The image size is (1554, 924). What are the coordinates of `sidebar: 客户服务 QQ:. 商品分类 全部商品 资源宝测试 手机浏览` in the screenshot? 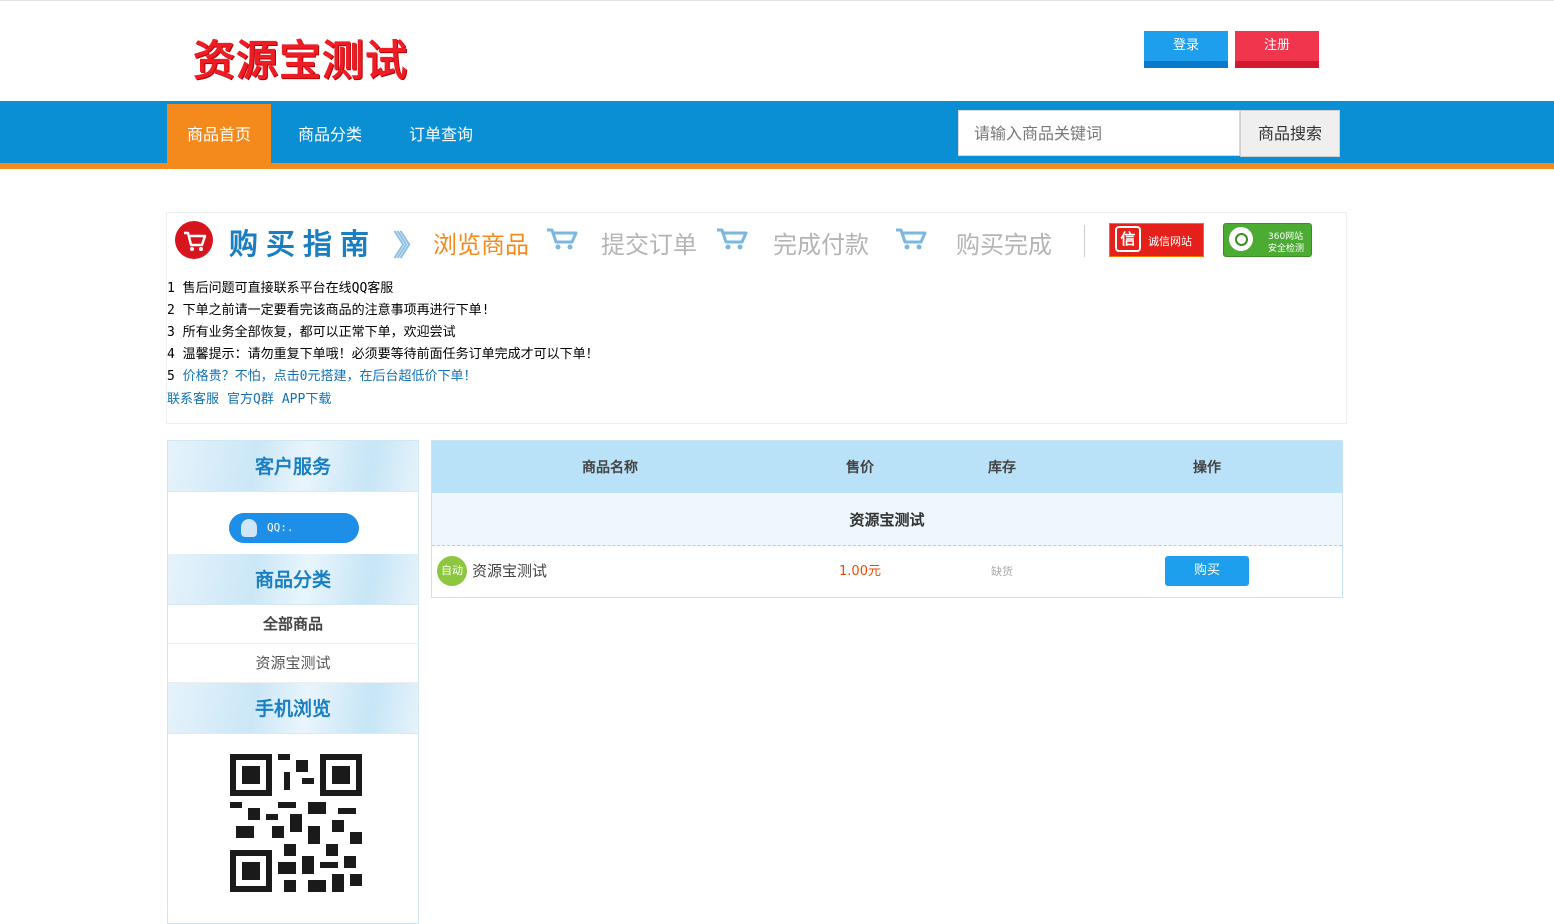 It's located at (293, 682).